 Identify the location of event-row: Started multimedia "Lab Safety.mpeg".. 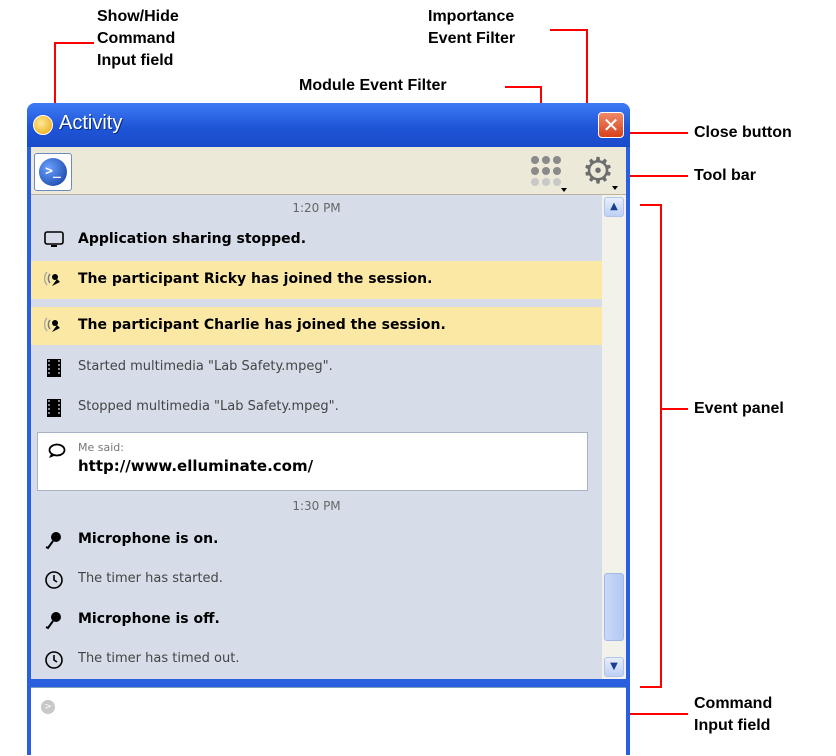
(316, 368).